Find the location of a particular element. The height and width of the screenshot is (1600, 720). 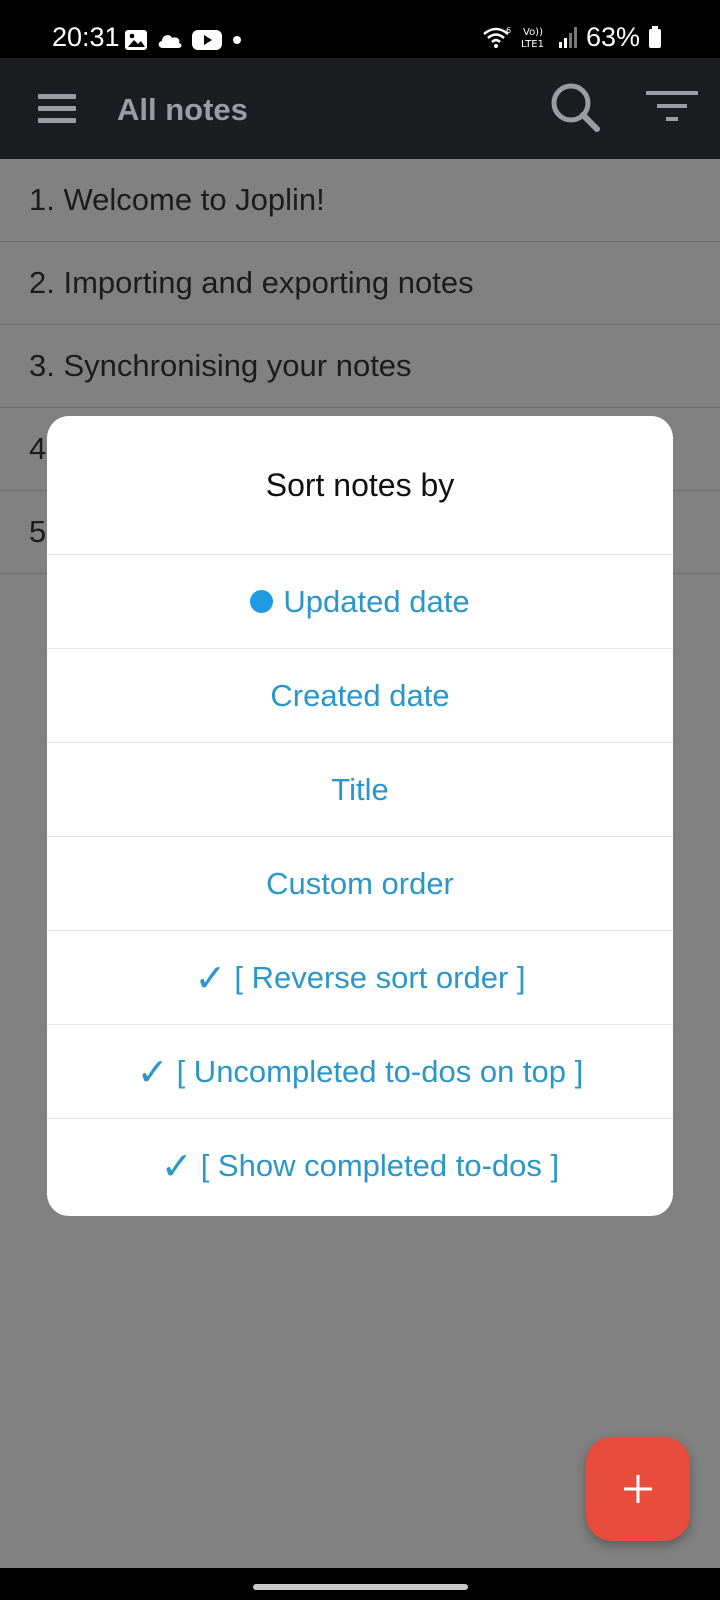

note-item: 2. Importing and exporting notes is located at coordinates (360, 283).